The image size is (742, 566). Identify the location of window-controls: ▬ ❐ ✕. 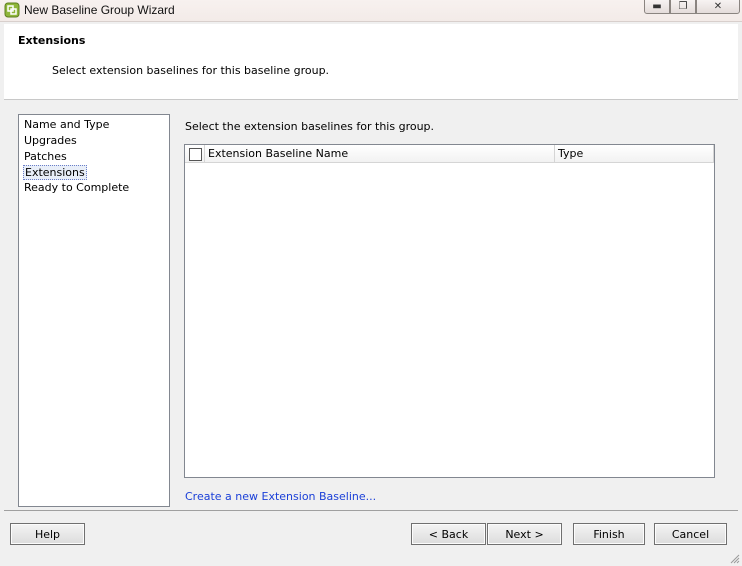
(692, 7).